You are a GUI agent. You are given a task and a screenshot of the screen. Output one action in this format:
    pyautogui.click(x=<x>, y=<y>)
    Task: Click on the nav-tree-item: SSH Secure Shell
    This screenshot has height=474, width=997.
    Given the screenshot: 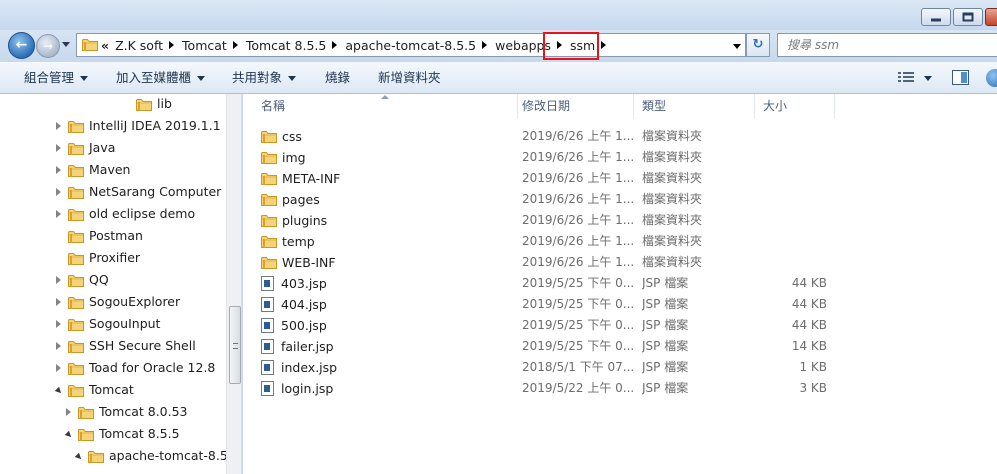 What is the action you would take?
    pyautogui.click(x=126, y=346)
    